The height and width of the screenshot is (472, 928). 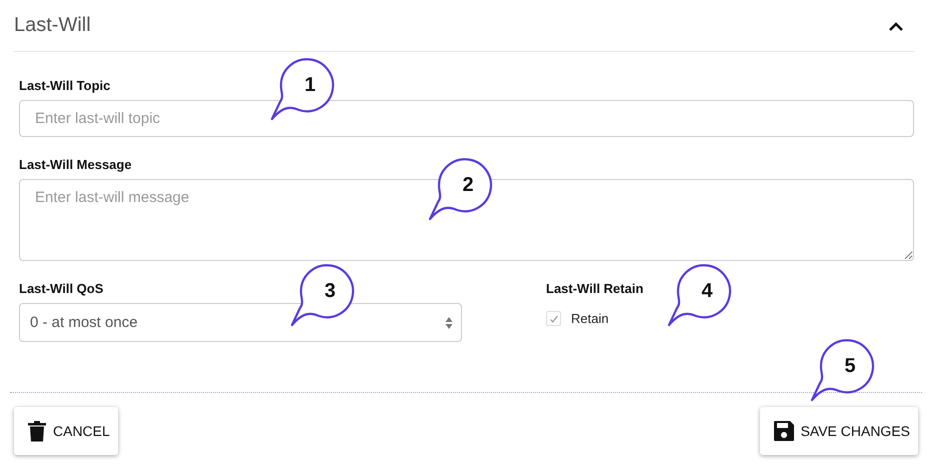 I want to click on callout-bubble: 1, so click(x=302, y=90).